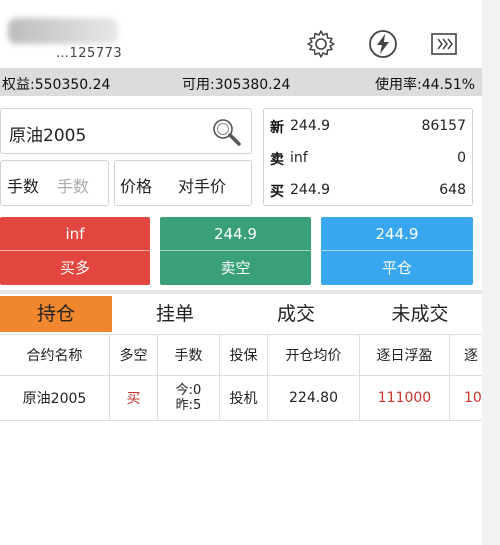 The height and width of the screenshot is (545, 500). What do you see at coordinates (461, 158) in the screenshot?
I see `quote-volume: 0` at bounding box center [461, 158].